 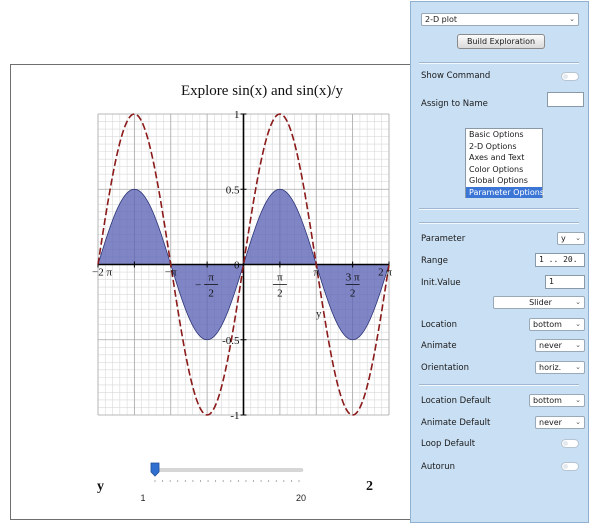 I want to click on assign-to-name-label: Assign to Name, so click(x=454, y=104).